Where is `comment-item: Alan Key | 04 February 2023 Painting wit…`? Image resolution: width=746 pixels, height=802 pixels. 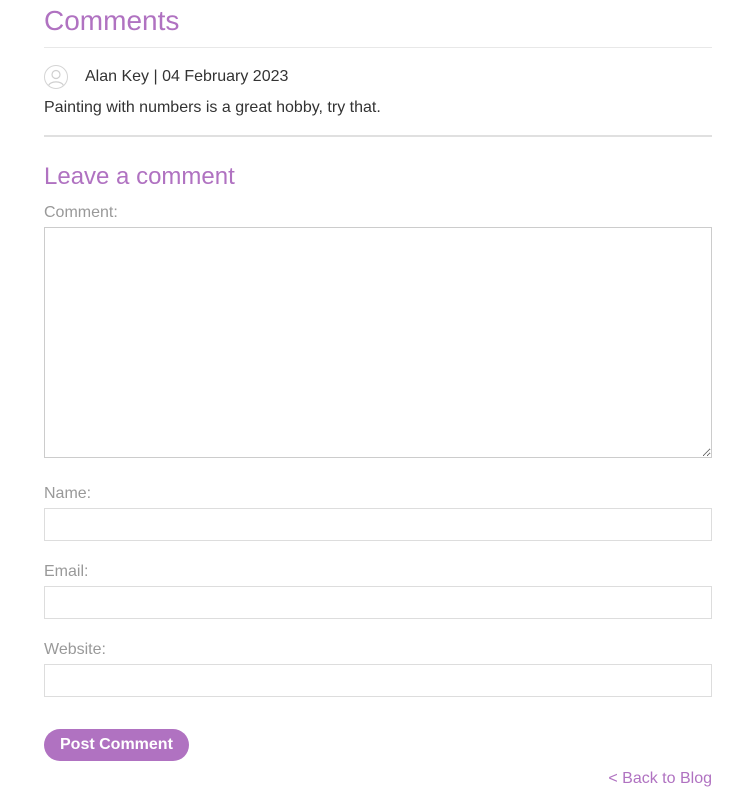 comment-item: Alan Key | 04 February 2023 Painting wit… is located at coordinates (378, 92).